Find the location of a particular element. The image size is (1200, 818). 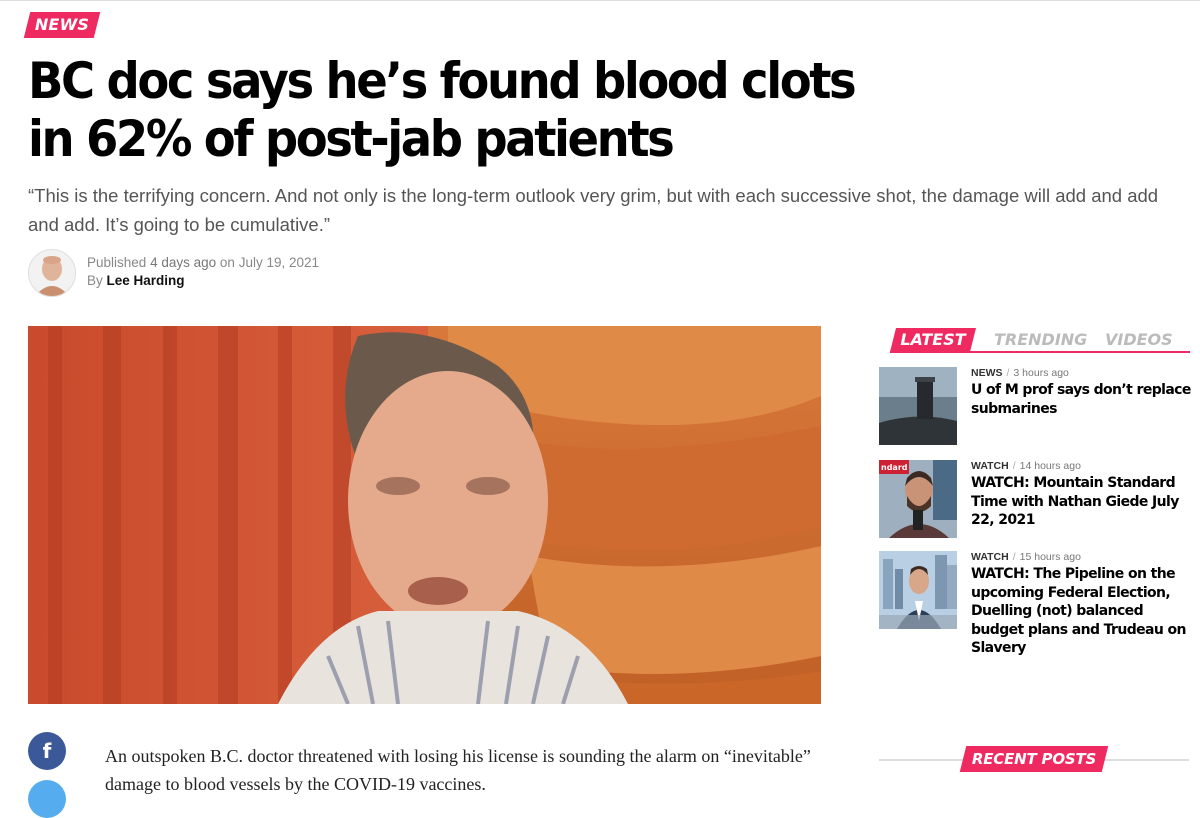

post-meta: NEWS/3 hours ago is located at coordinates (1020, 373).